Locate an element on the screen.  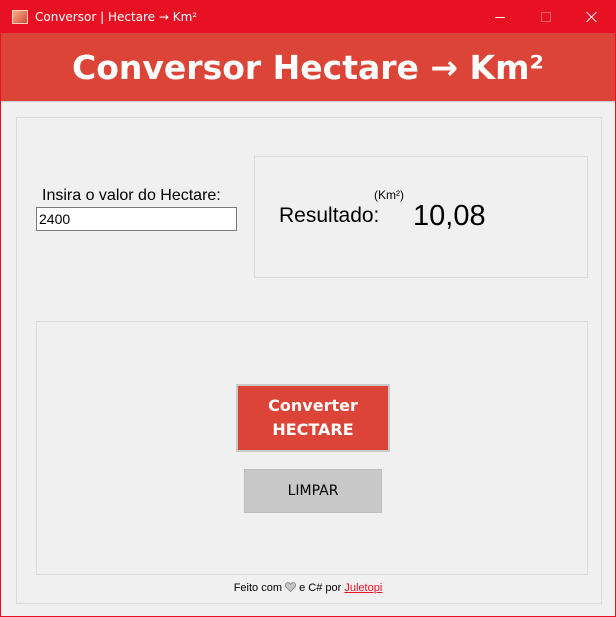
heart-icon is located at coordinates (291, 587).